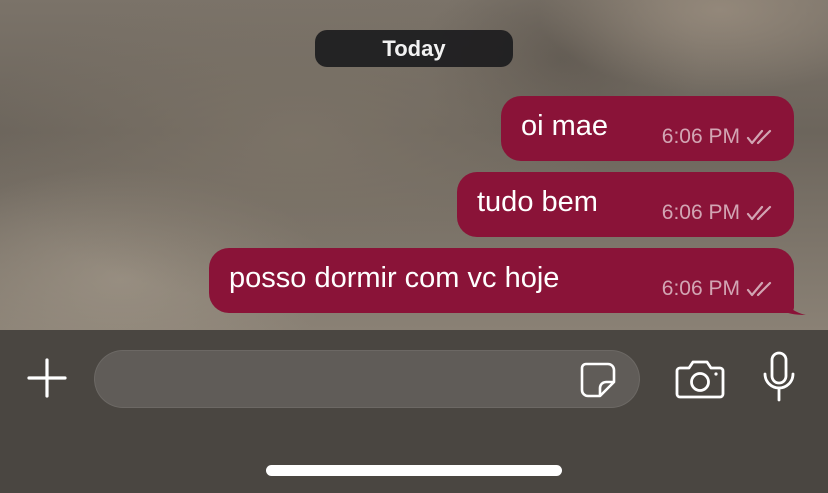  Describe the element at coordinates (700, 379) in the screenshot. I see `camera-icon` at that location.